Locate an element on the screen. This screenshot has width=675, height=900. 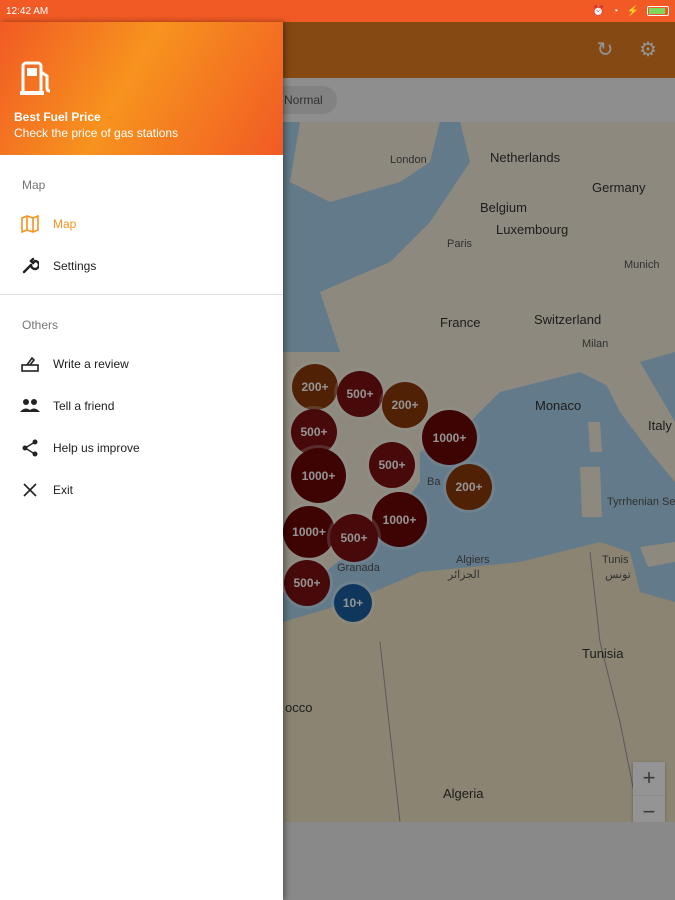
drawer-item-settings: Settings is located at coordinates (141, 266).